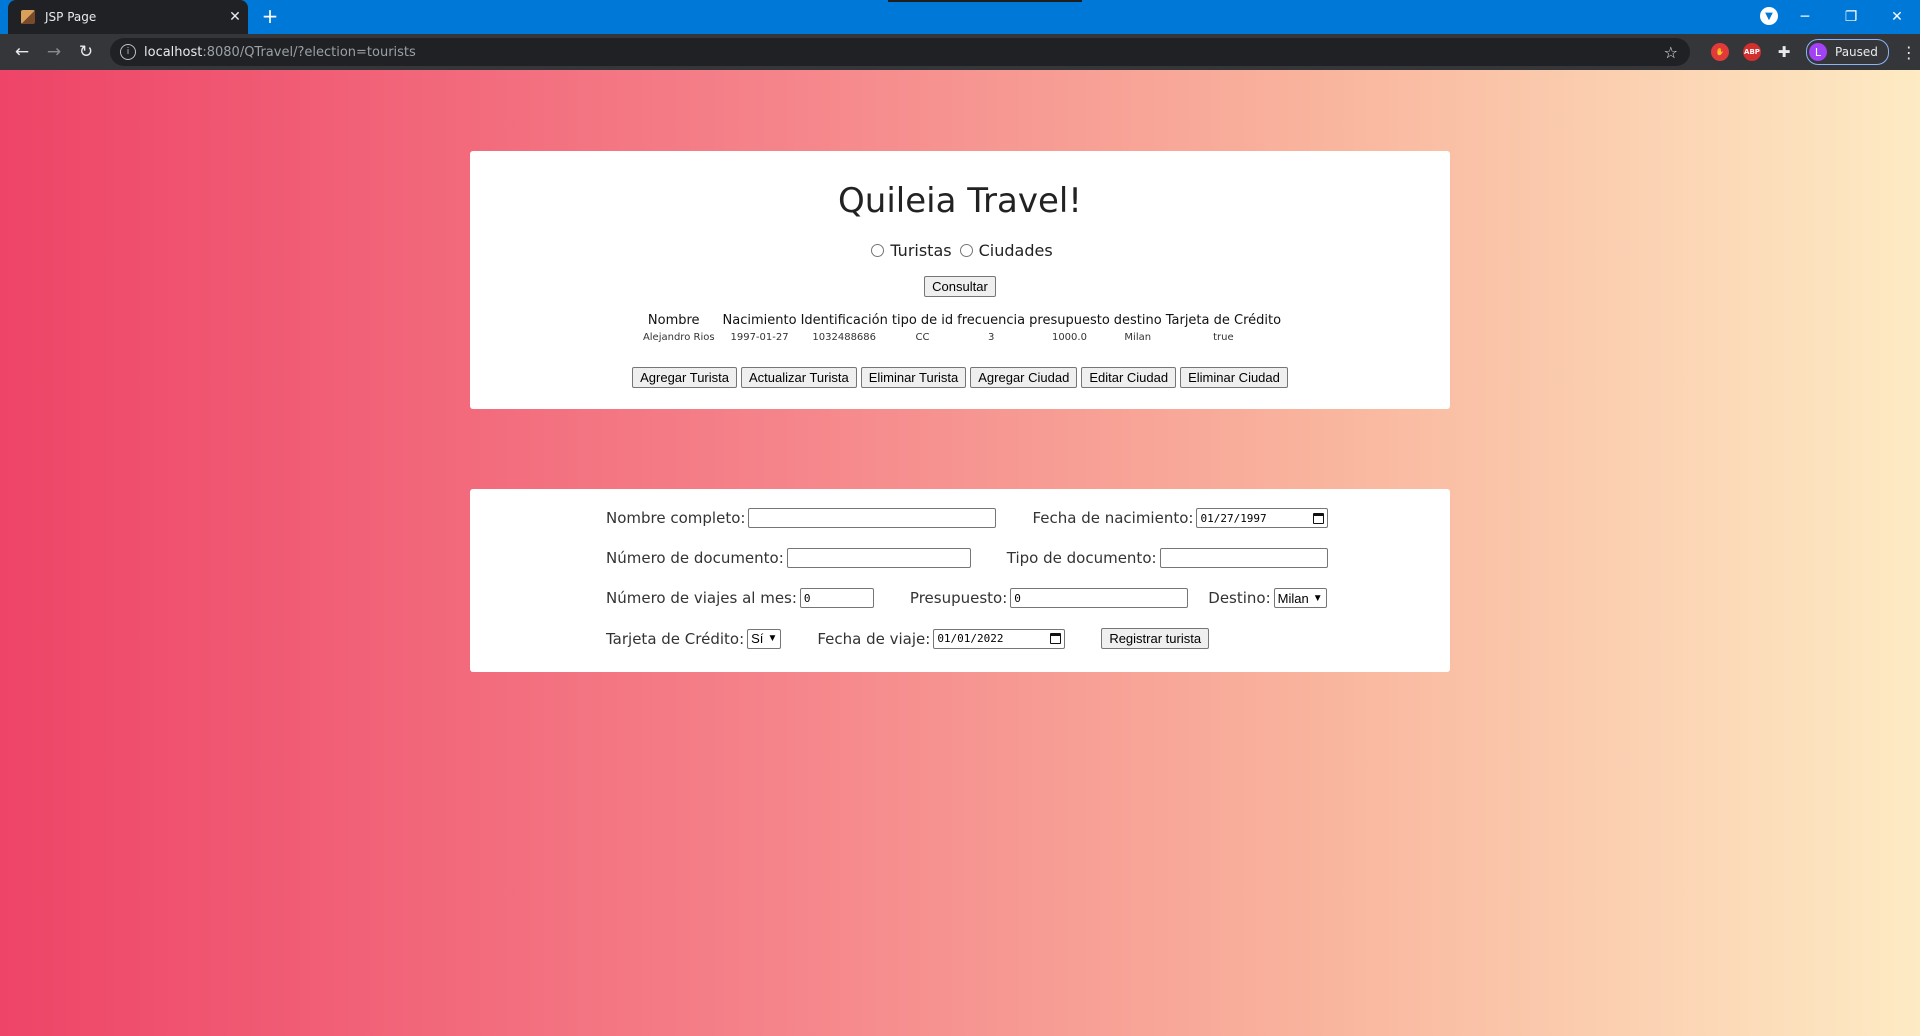 This screenshot has width=1920, height=1036. What do you see at coordinates (985, 1) in the screenshot?
I see `tab-strip-indicator` at bounding box center [985, 1].